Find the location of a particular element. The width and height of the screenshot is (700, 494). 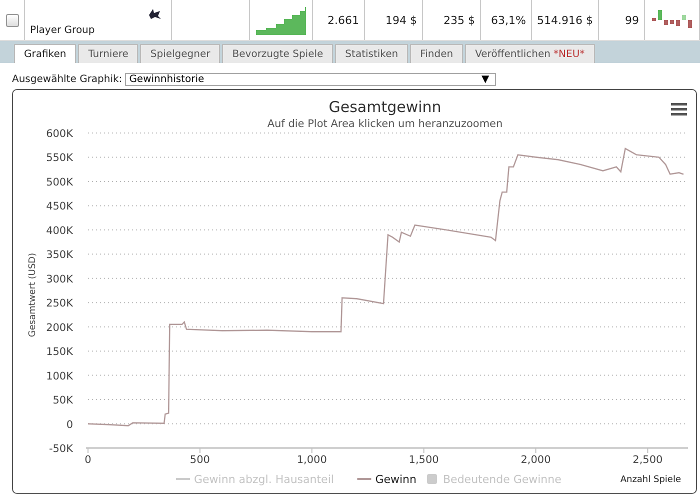

stat-value: 2.661 is located at coordinates (343, 20).